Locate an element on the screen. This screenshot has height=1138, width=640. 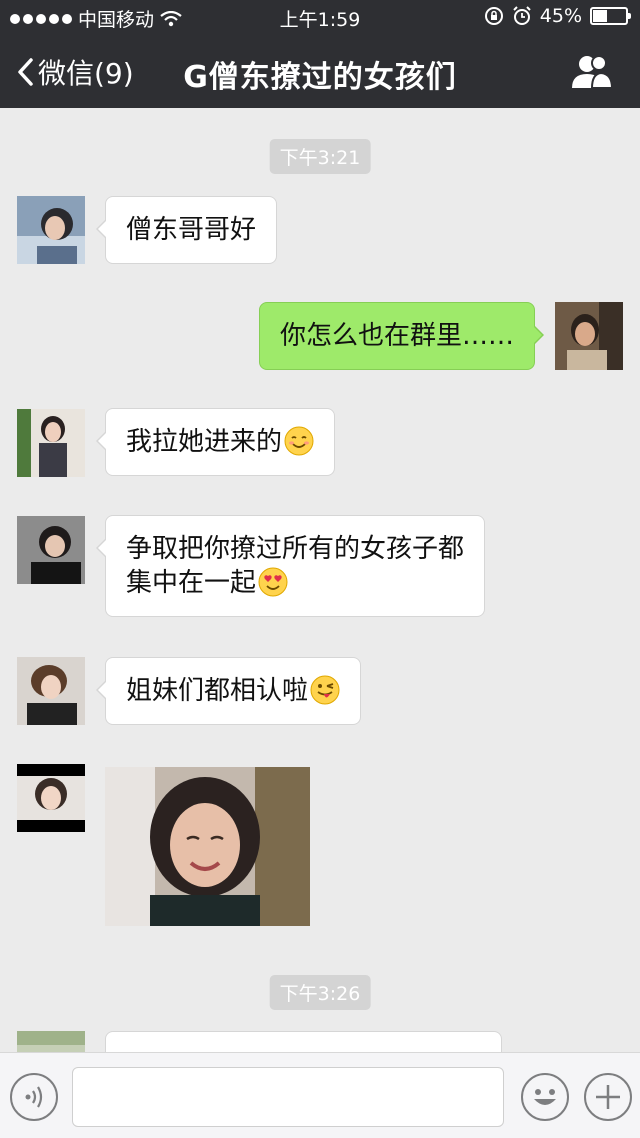
group-info-button is located at coordinates (592, 72).